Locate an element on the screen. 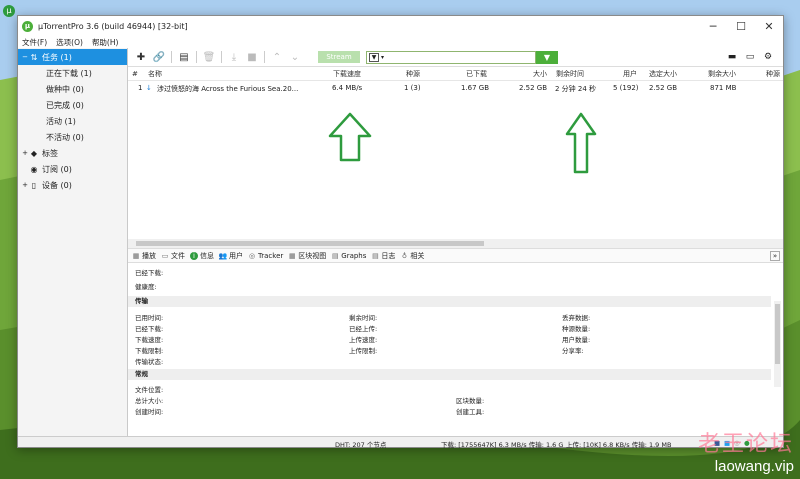 This screenshot has width=800, height=479. filter-button: ▼ is located at coordinates (547, 57).